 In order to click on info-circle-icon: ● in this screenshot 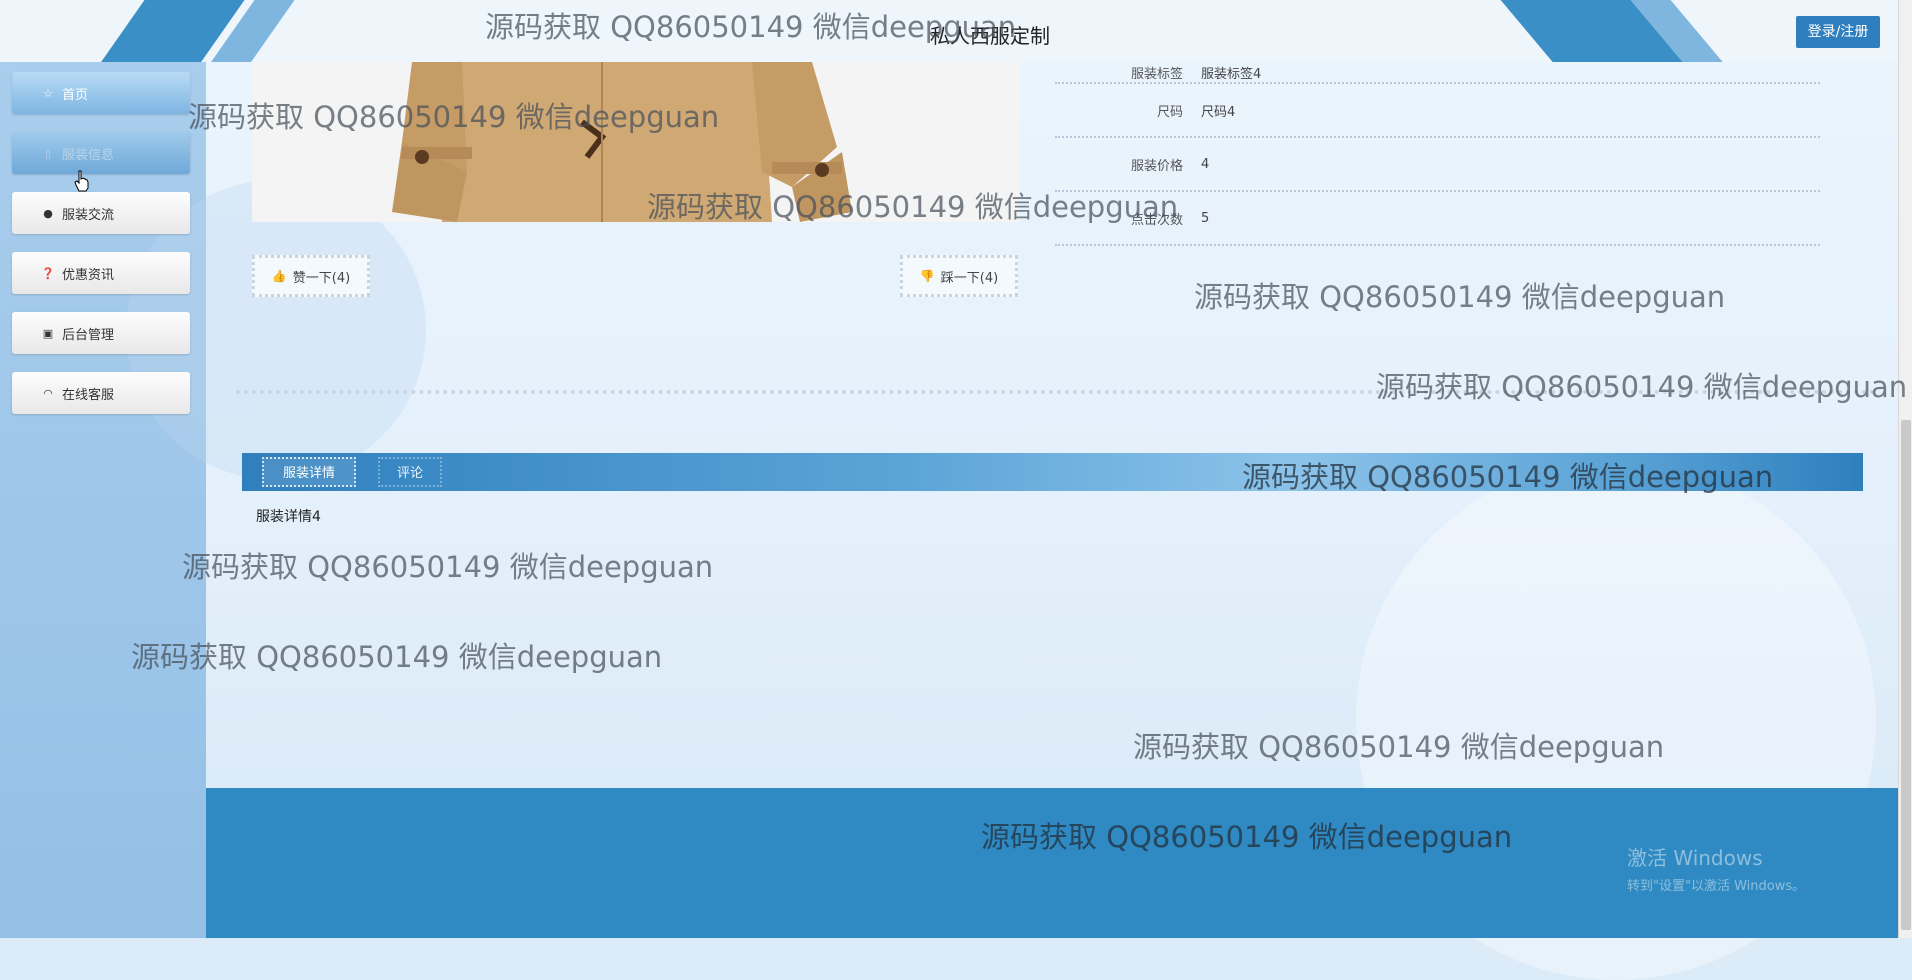, I will do `click(48, 213)`.